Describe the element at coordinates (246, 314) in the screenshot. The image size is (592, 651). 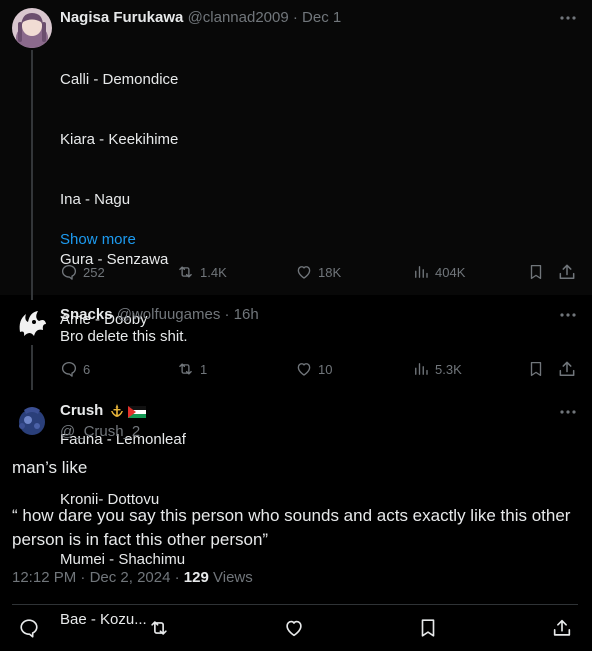
I see `timestamp: 16h` at that location.